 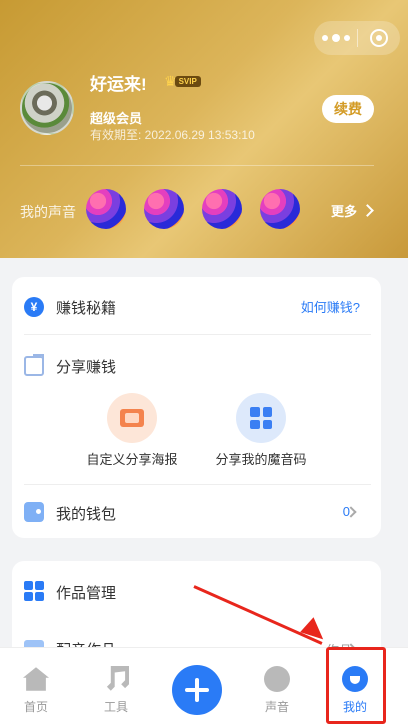 What do you see at coordinates (193, 209) in the screenshot?
I see `voice-avatar-list` at bounding box center [193, 209].